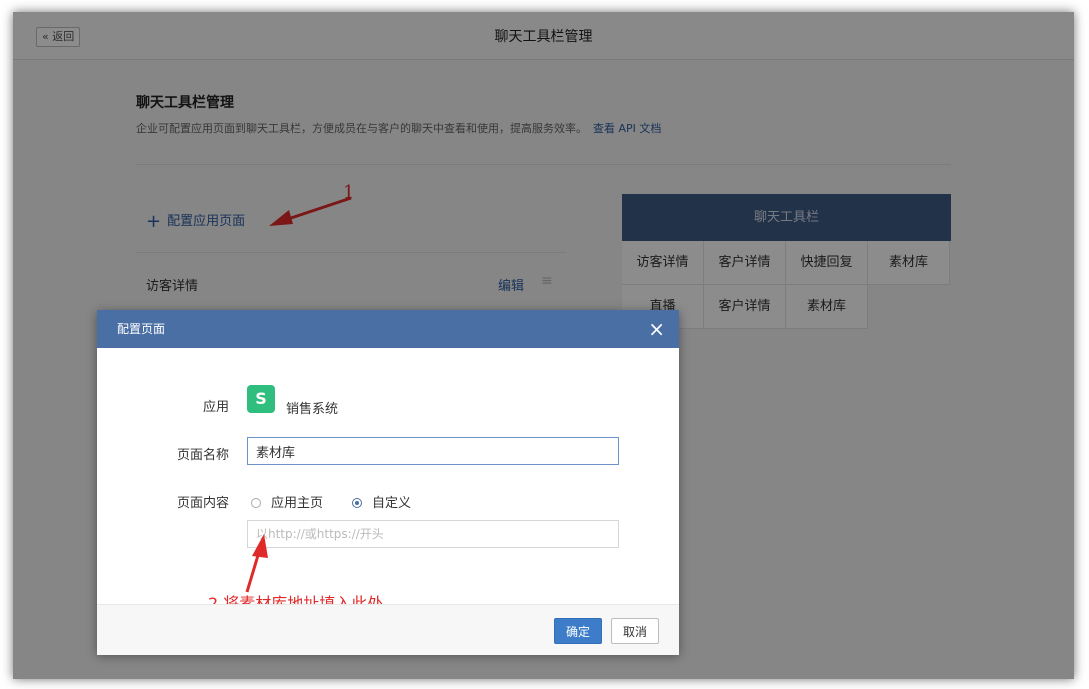 The width and height of the screenshot is (1089, 689). What do you see at coordinates (261, 399) in the screenshot?
I see `app-logo-icon: S` at bounding box center [261, 399].